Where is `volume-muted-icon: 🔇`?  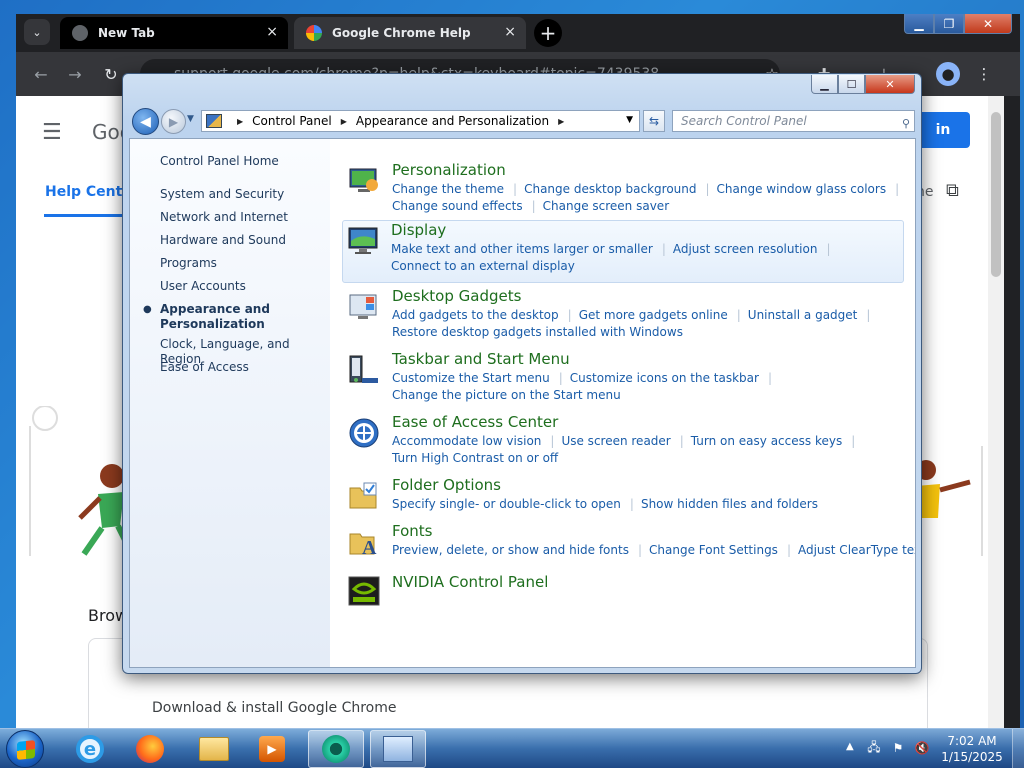
volume-muted-icon: 🔇 is located at coordinates (922, 748).